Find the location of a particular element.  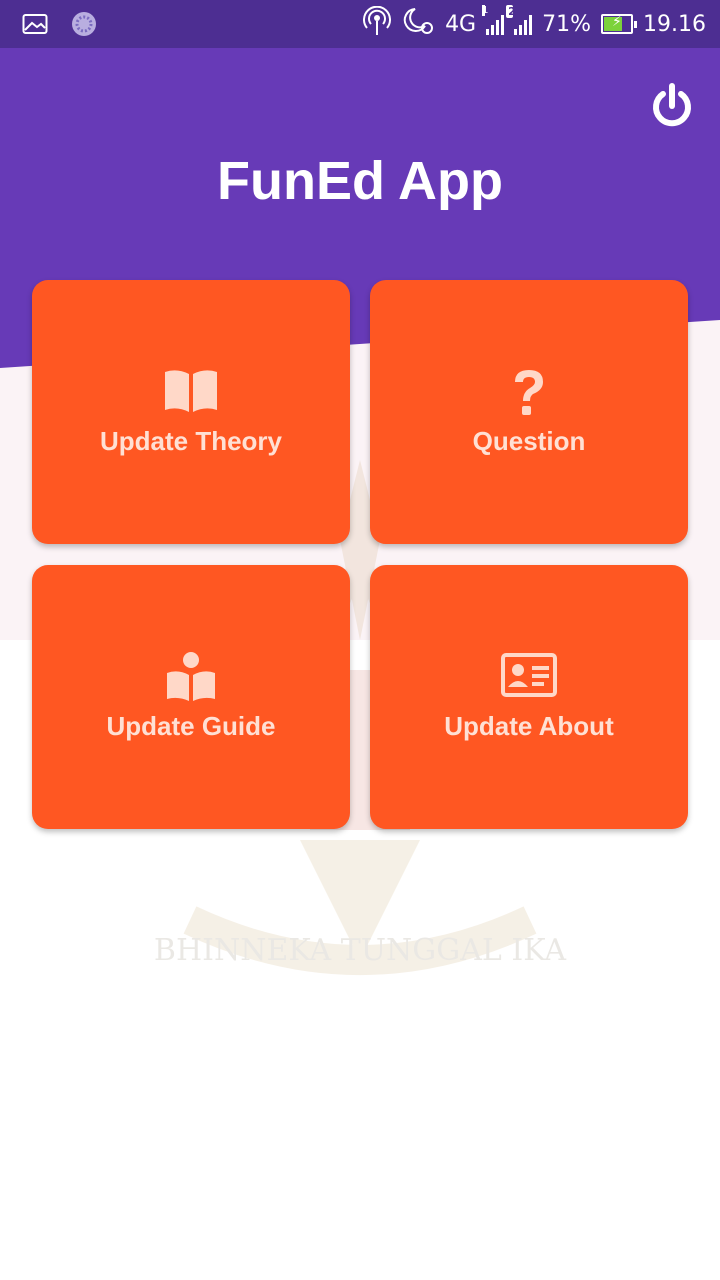

power-icon is located at coordinates (672, 105).